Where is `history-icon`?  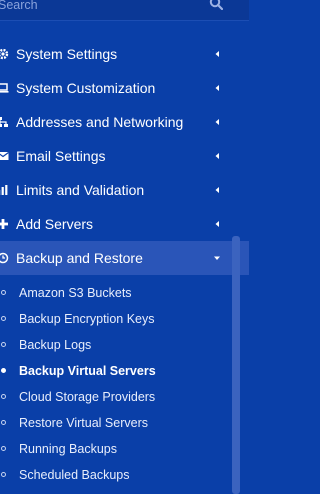 history-icon is located at coordinates (4, 257).